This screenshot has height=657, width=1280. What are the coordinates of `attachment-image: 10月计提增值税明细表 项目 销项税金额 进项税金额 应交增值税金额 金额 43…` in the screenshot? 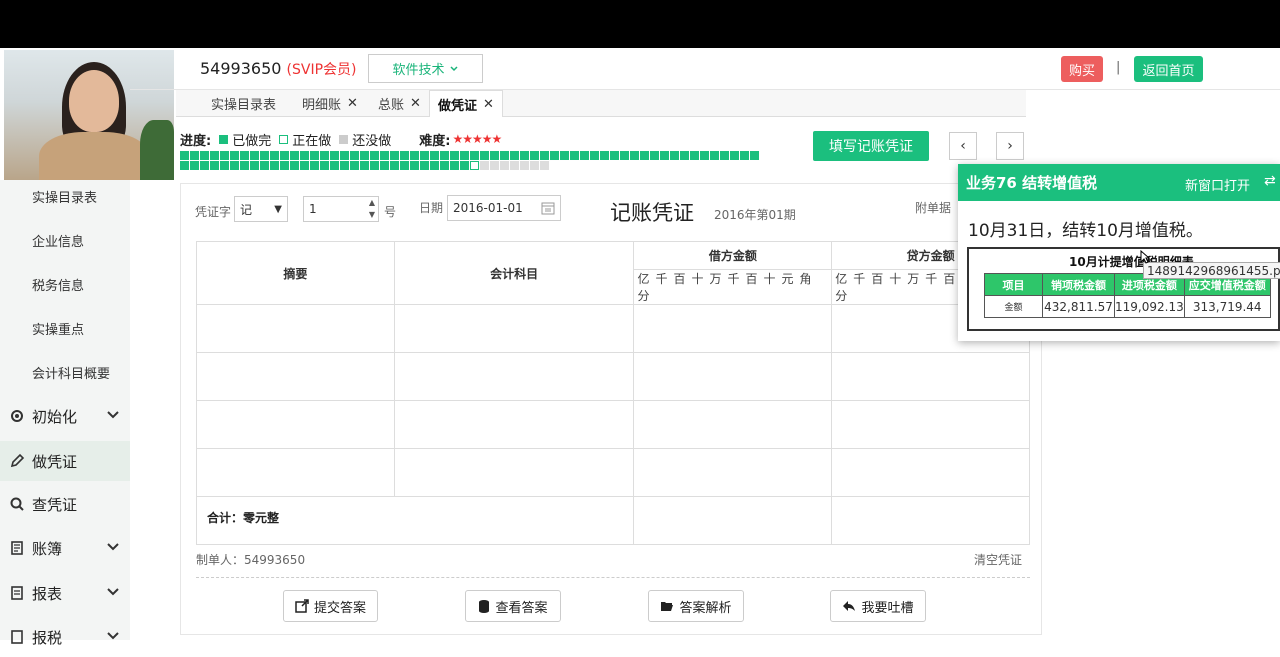 It's located at (1123, 289).